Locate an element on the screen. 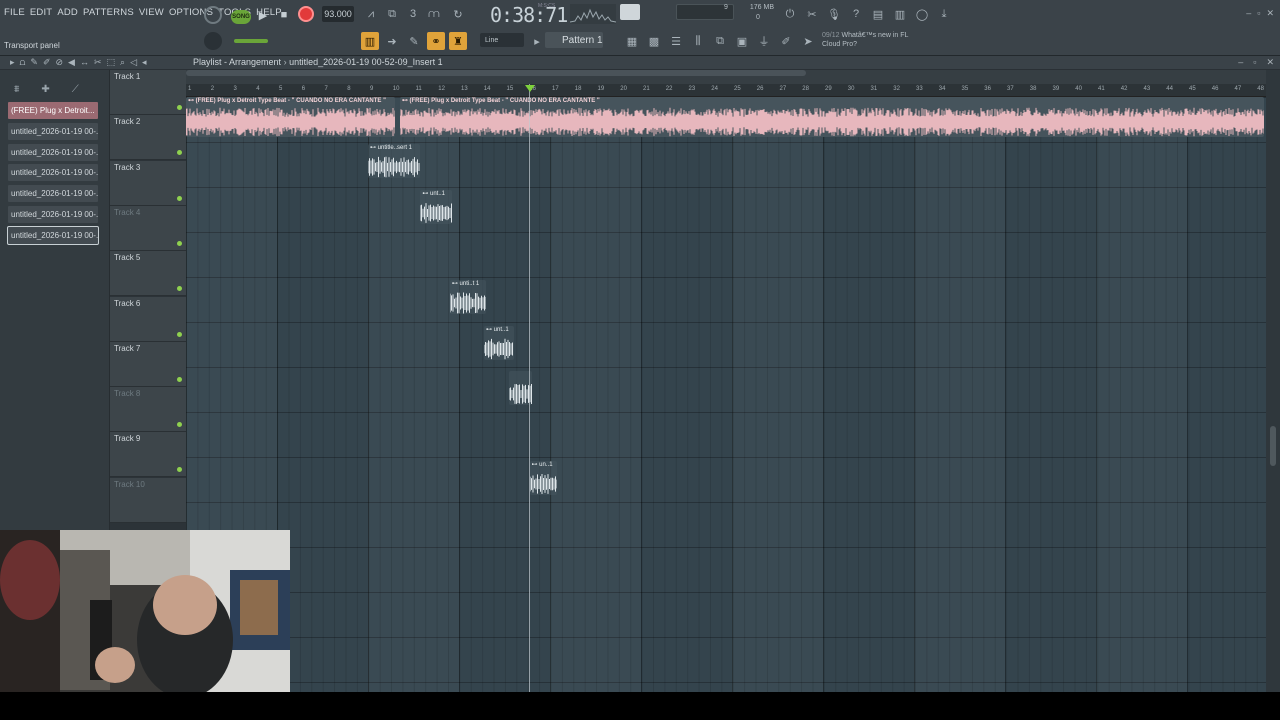  audio-clip: ⊷ untitle..sert 1 is located at coordinates (394, 161).